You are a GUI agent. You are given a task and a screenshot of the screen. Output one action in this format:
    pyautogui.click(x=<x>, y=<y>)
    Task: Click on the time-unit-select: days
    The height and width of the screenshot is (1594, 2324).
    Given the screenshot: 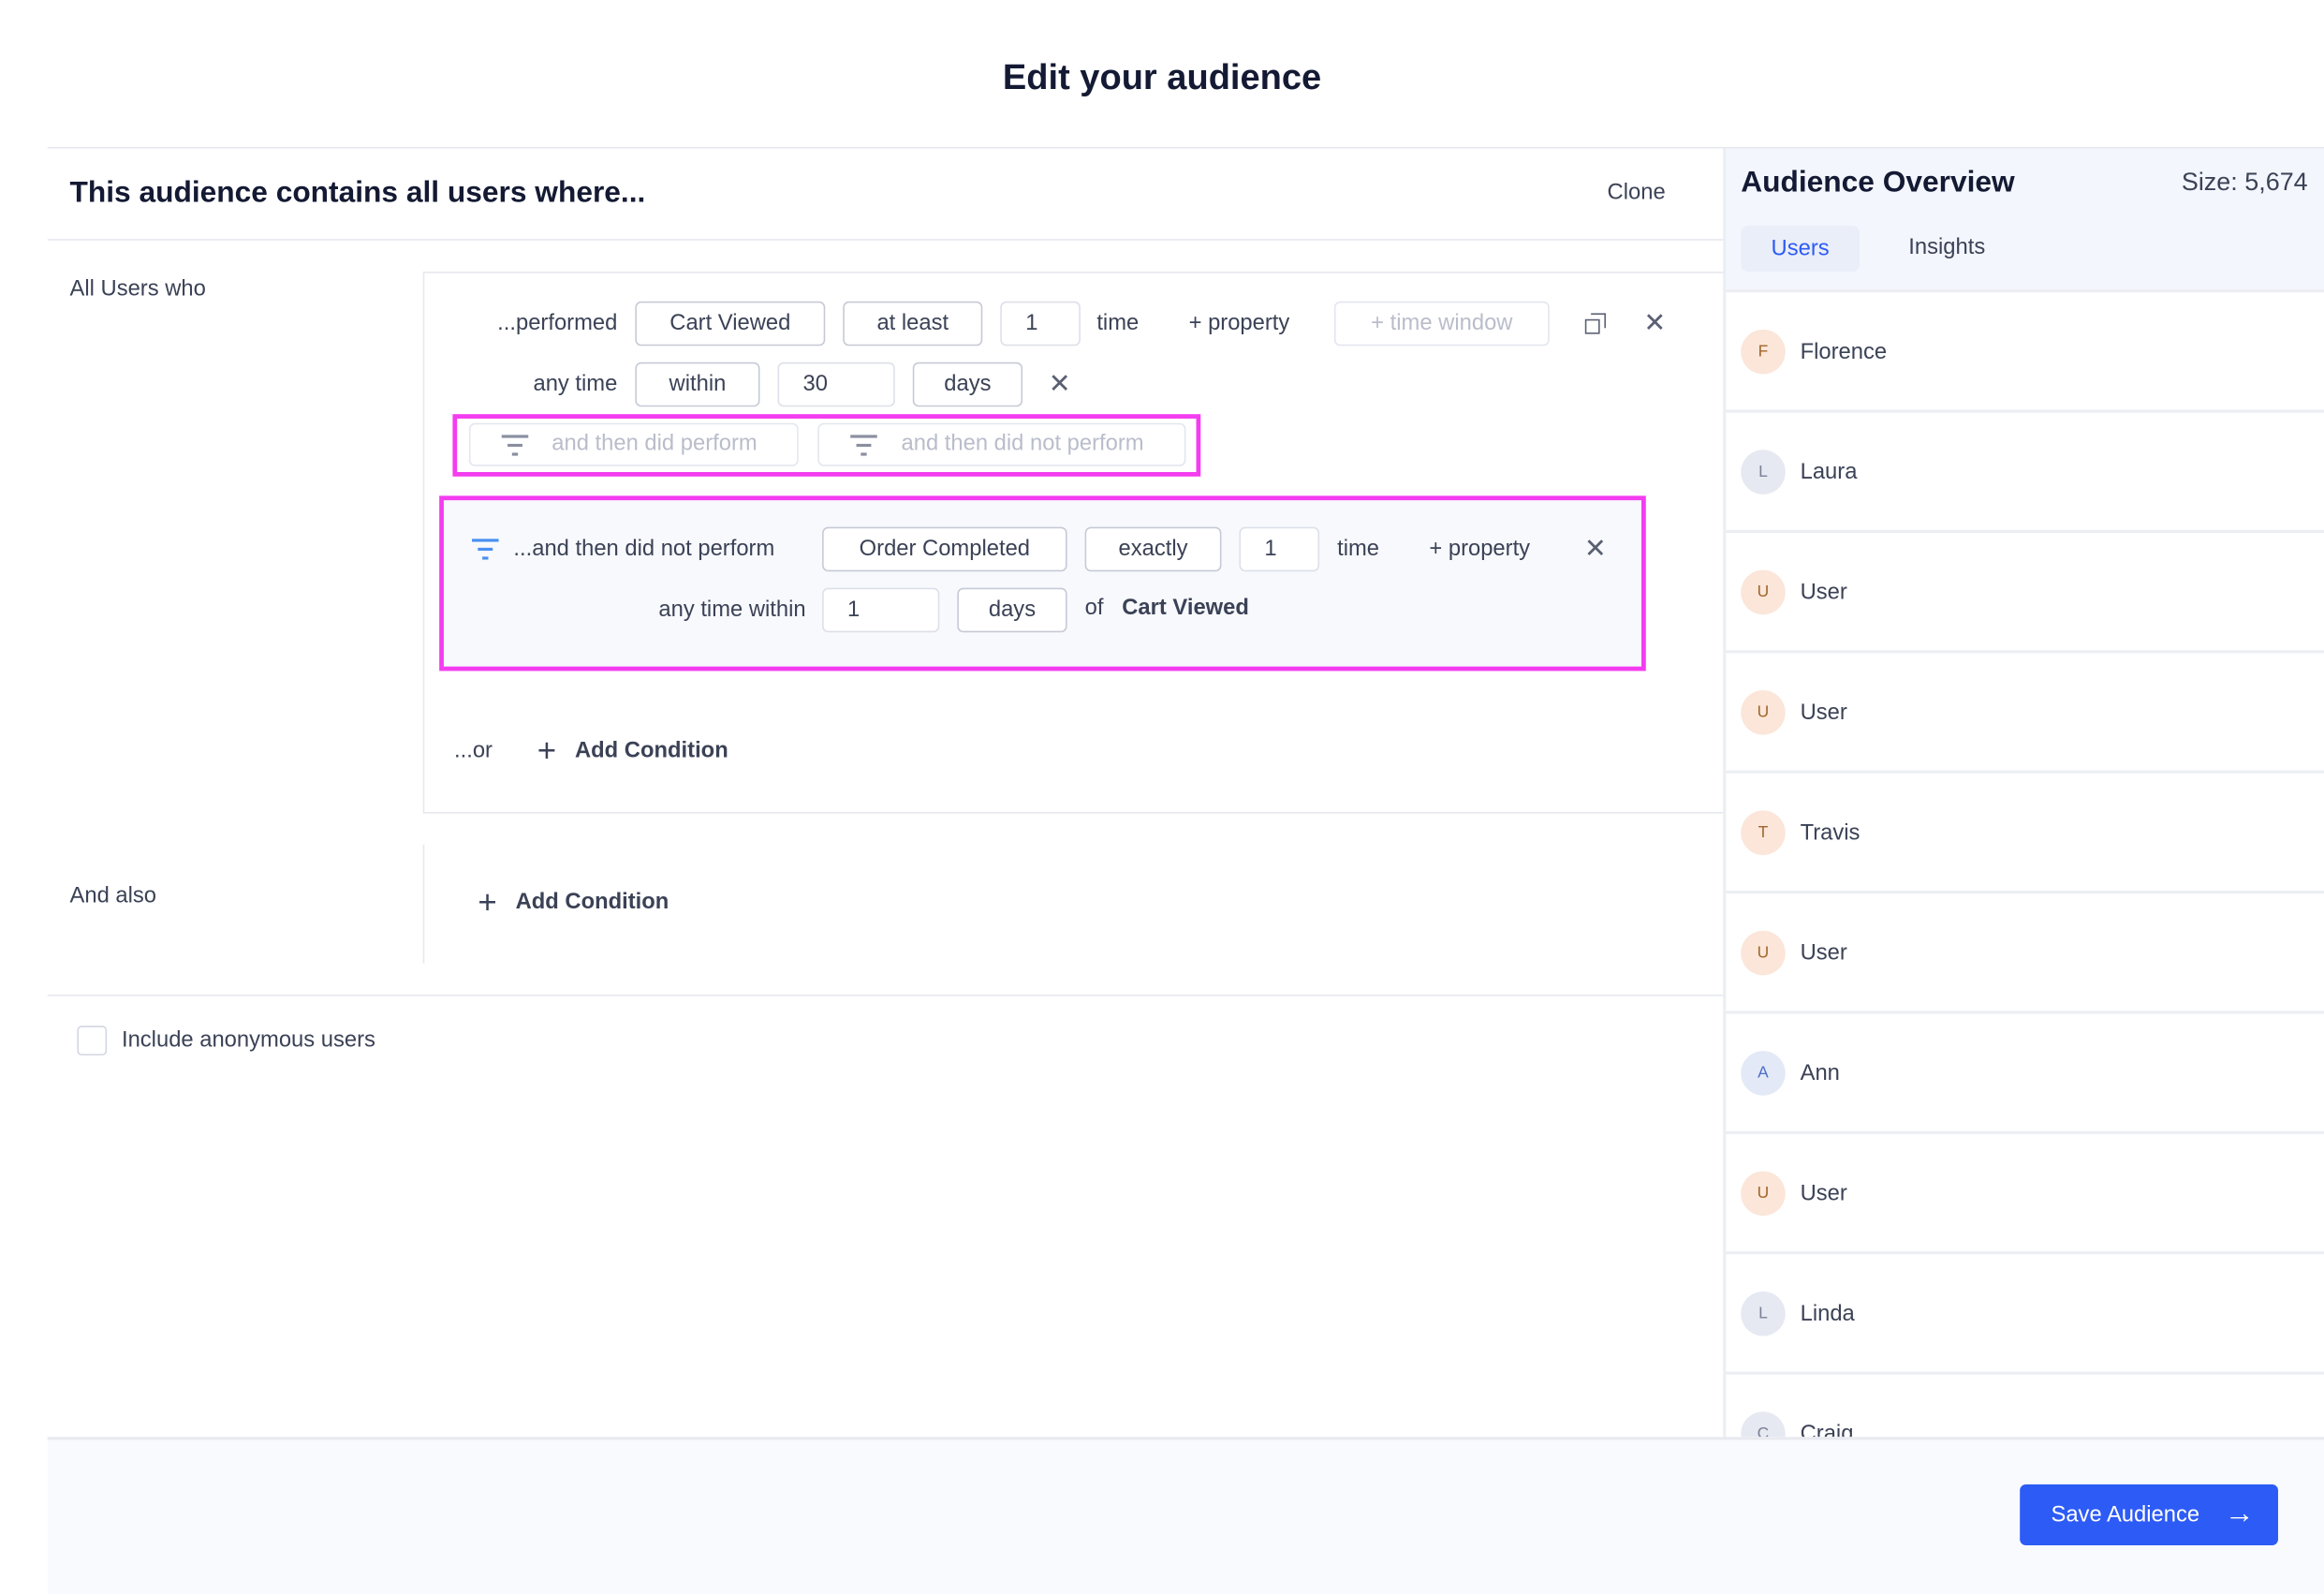 What is the action you would take?
    pyautogui.click(x=967, y=384)
    